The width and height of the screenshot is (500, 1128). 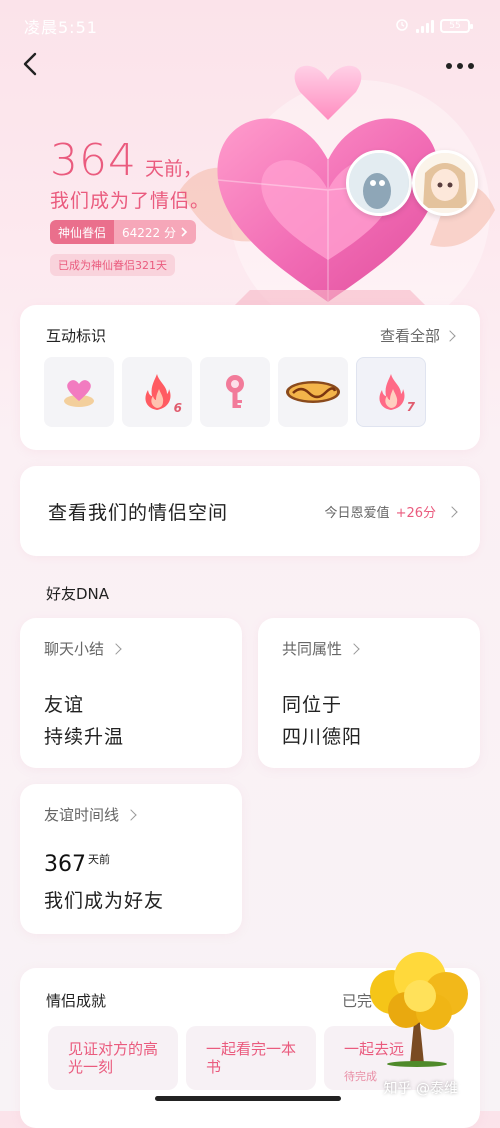 What do you see at coordinates (177, 408) in the screenshot?
I see `badge-count: 6` at bounding box center [177, 408].